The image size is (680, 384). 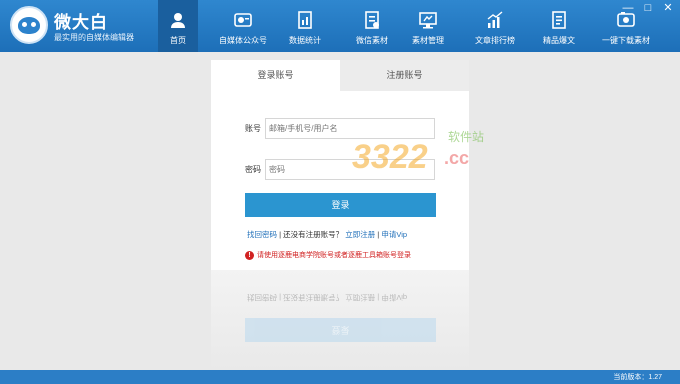 I want to click on nav-item-wechat-material: 微信素材, so click(x=372, y=26).